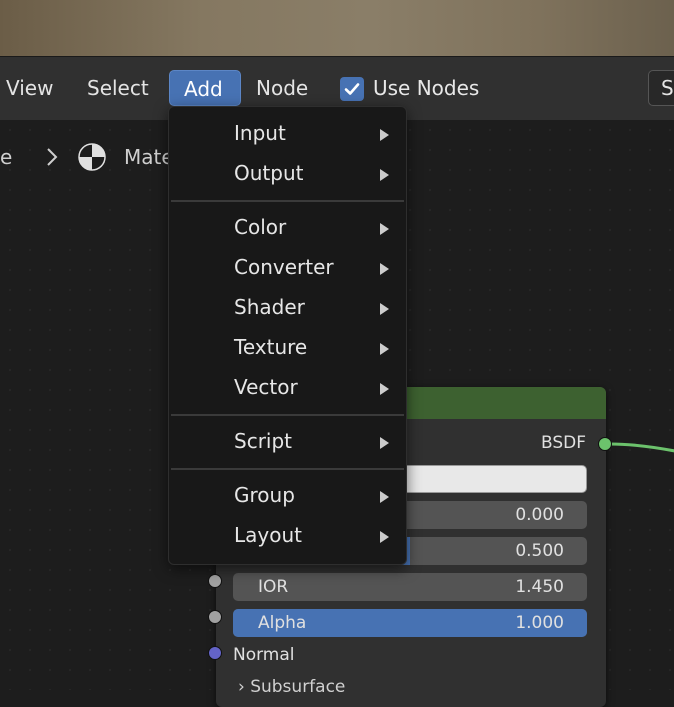  Describe the element at coordinates (298, 687) in the screenshot. I see `subsurface-label: Subsurface` at that location.